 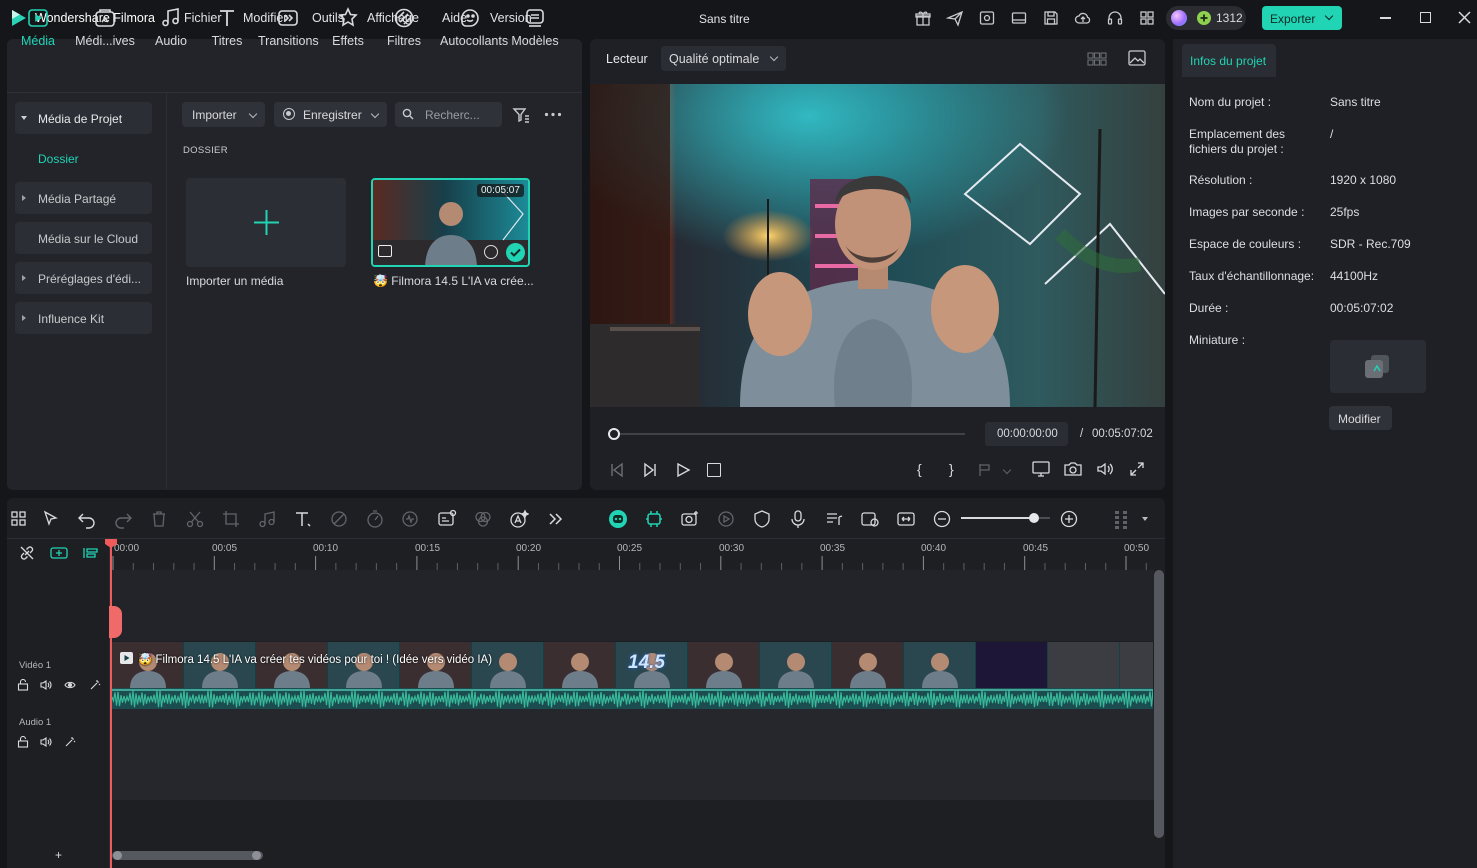 I want to click on previous-frame-icon, so click(x=617, y=470).